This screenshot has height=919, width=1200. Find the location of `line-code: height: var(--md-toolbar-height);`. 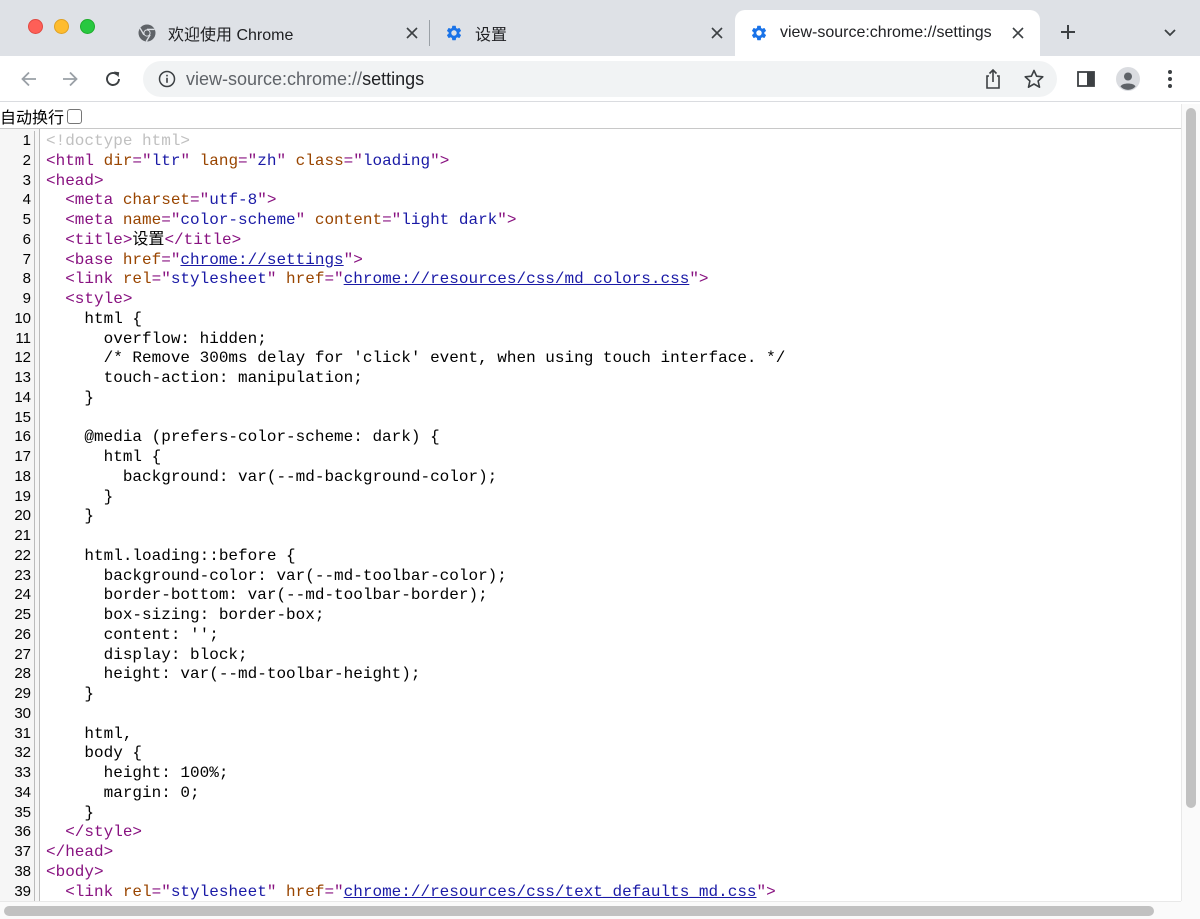

line-code: height: var(--md-toolbar-height); is located at coordinates (228, 674).